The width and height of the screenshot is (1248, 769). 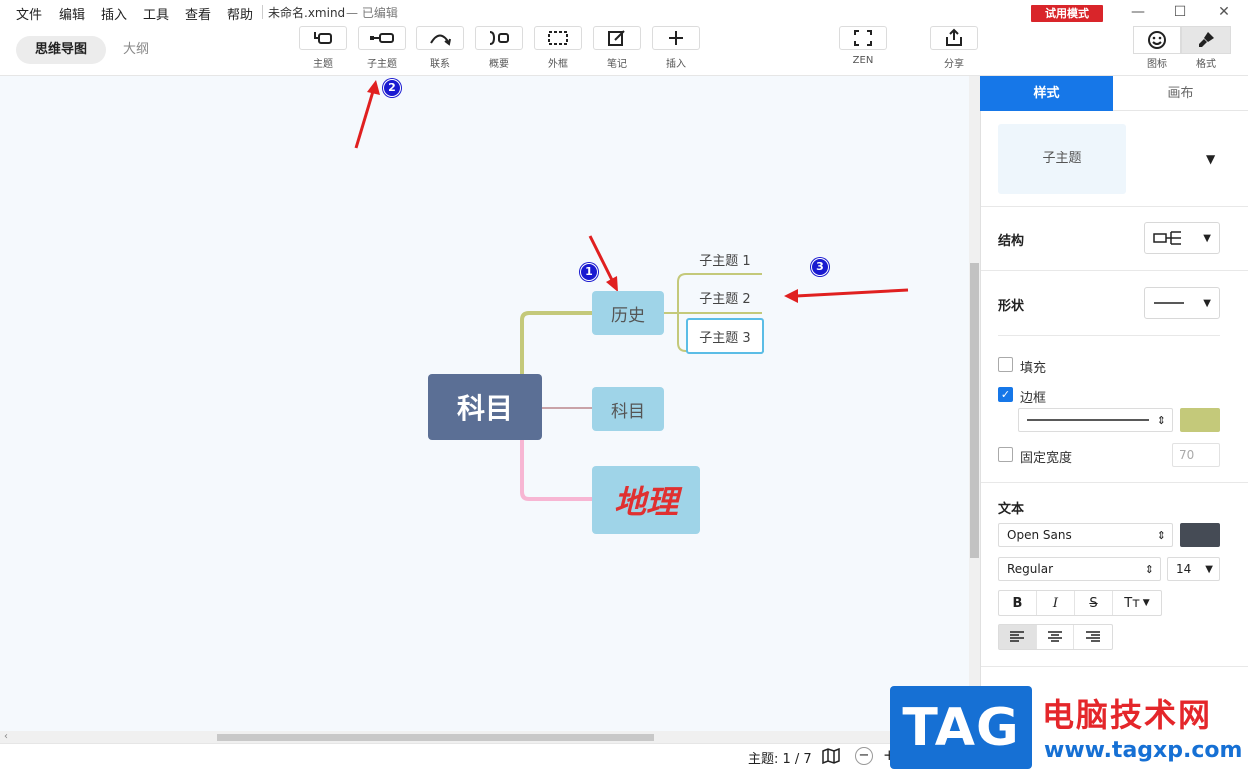 I want to click on horizontal-scroll-thumb, so click(x=435, y=737).